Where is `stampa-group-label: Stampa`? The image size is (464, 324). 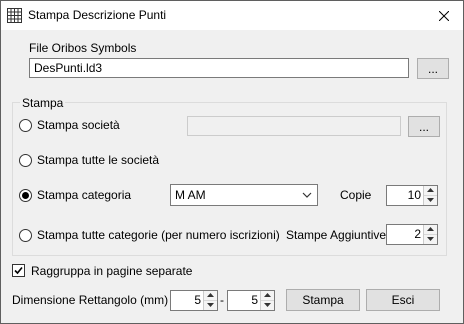
stampa-group-label: Stampa is located at coordinates (43, 103).